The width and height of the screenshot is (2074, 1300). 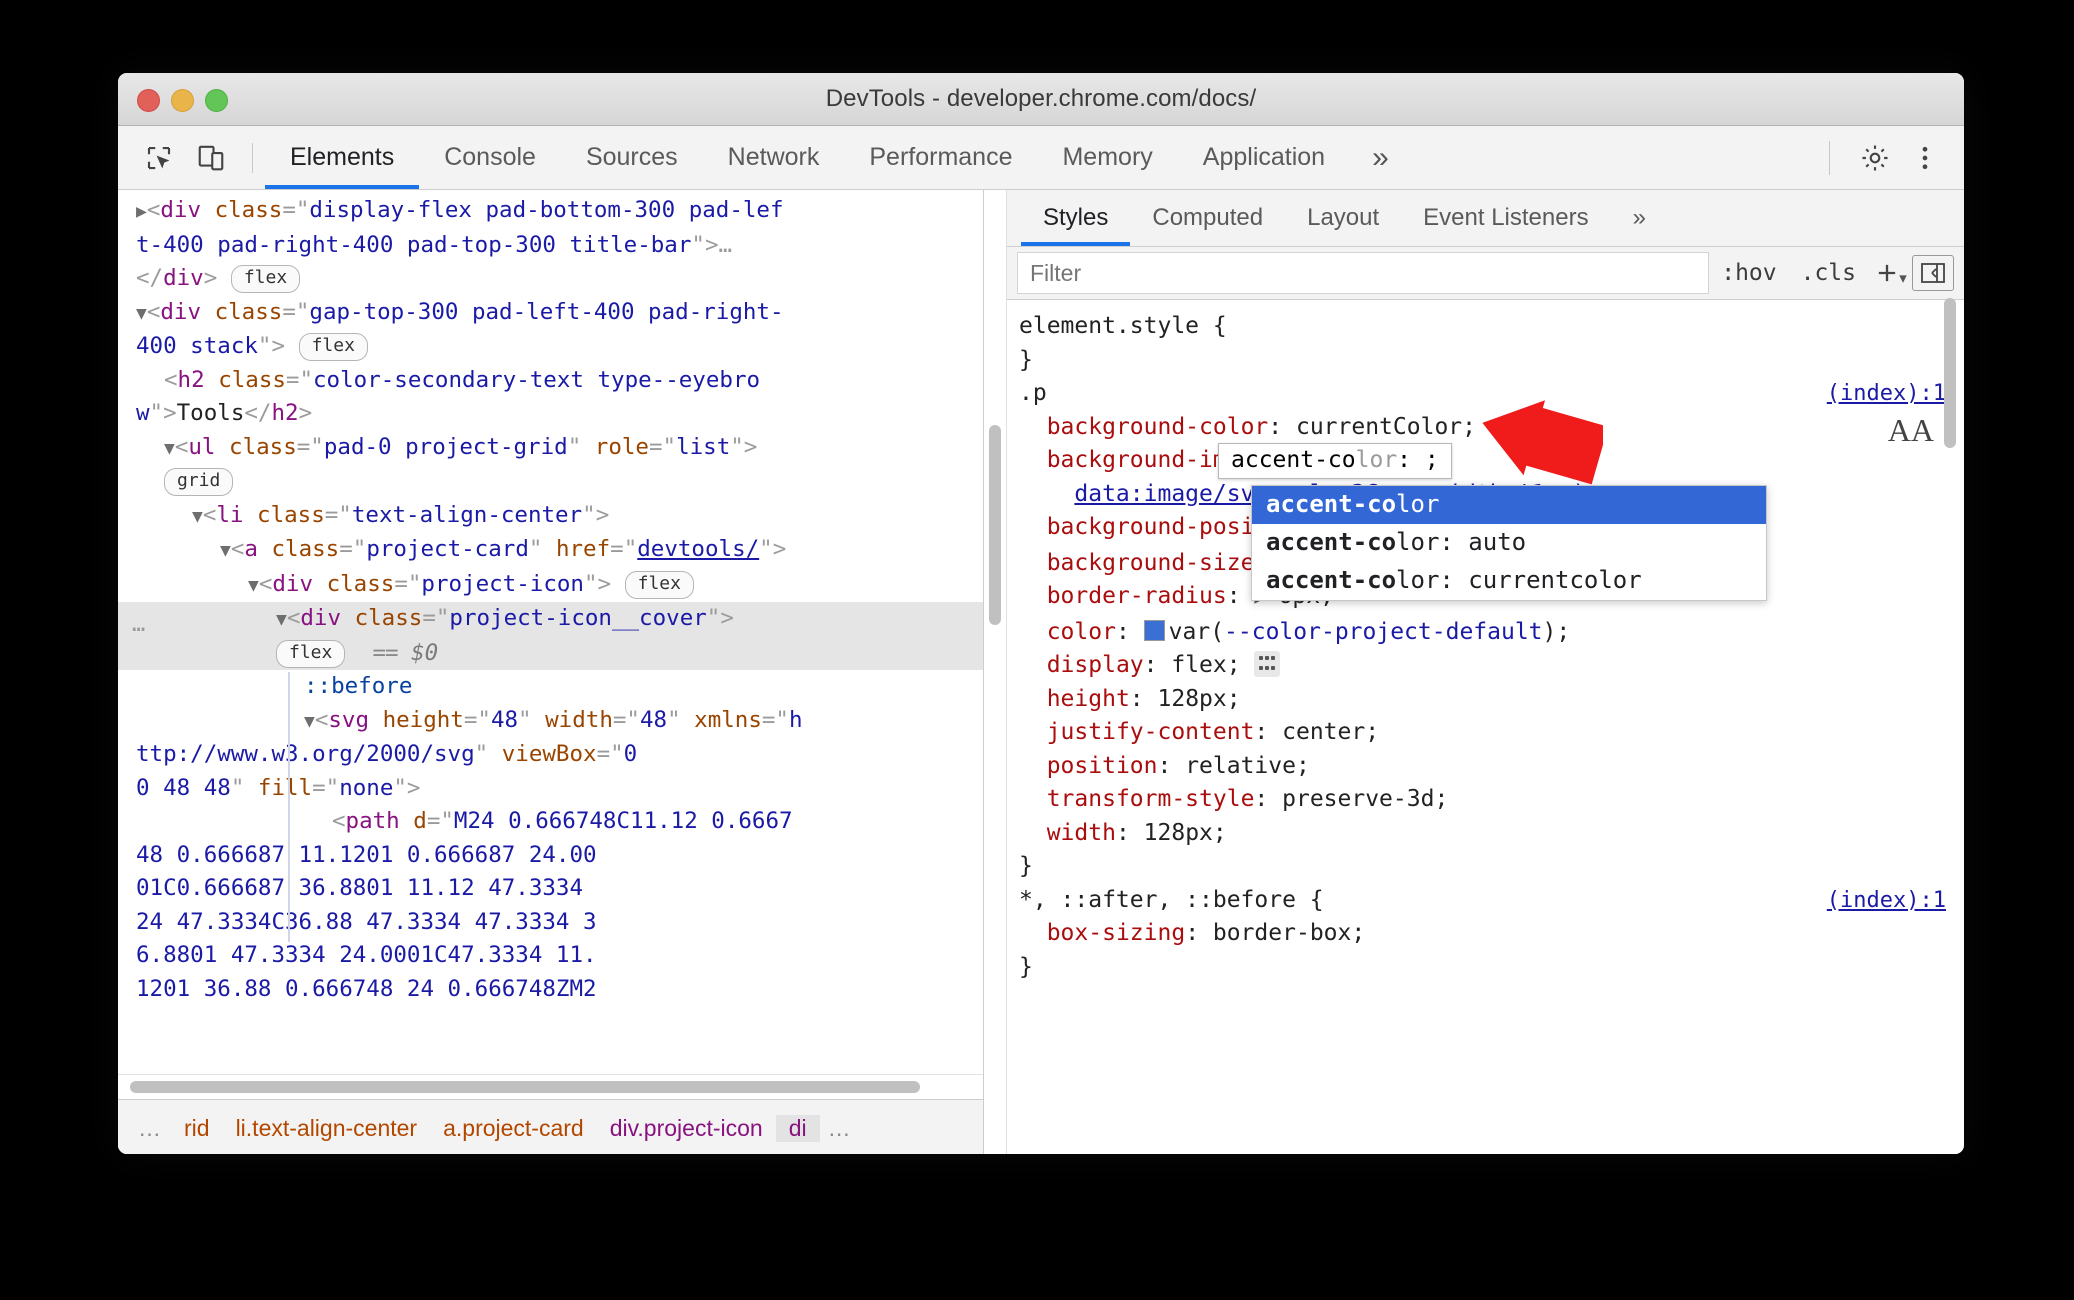 I want to click on dom-horizontal-scrollbar, so click(x=550, y=1086).